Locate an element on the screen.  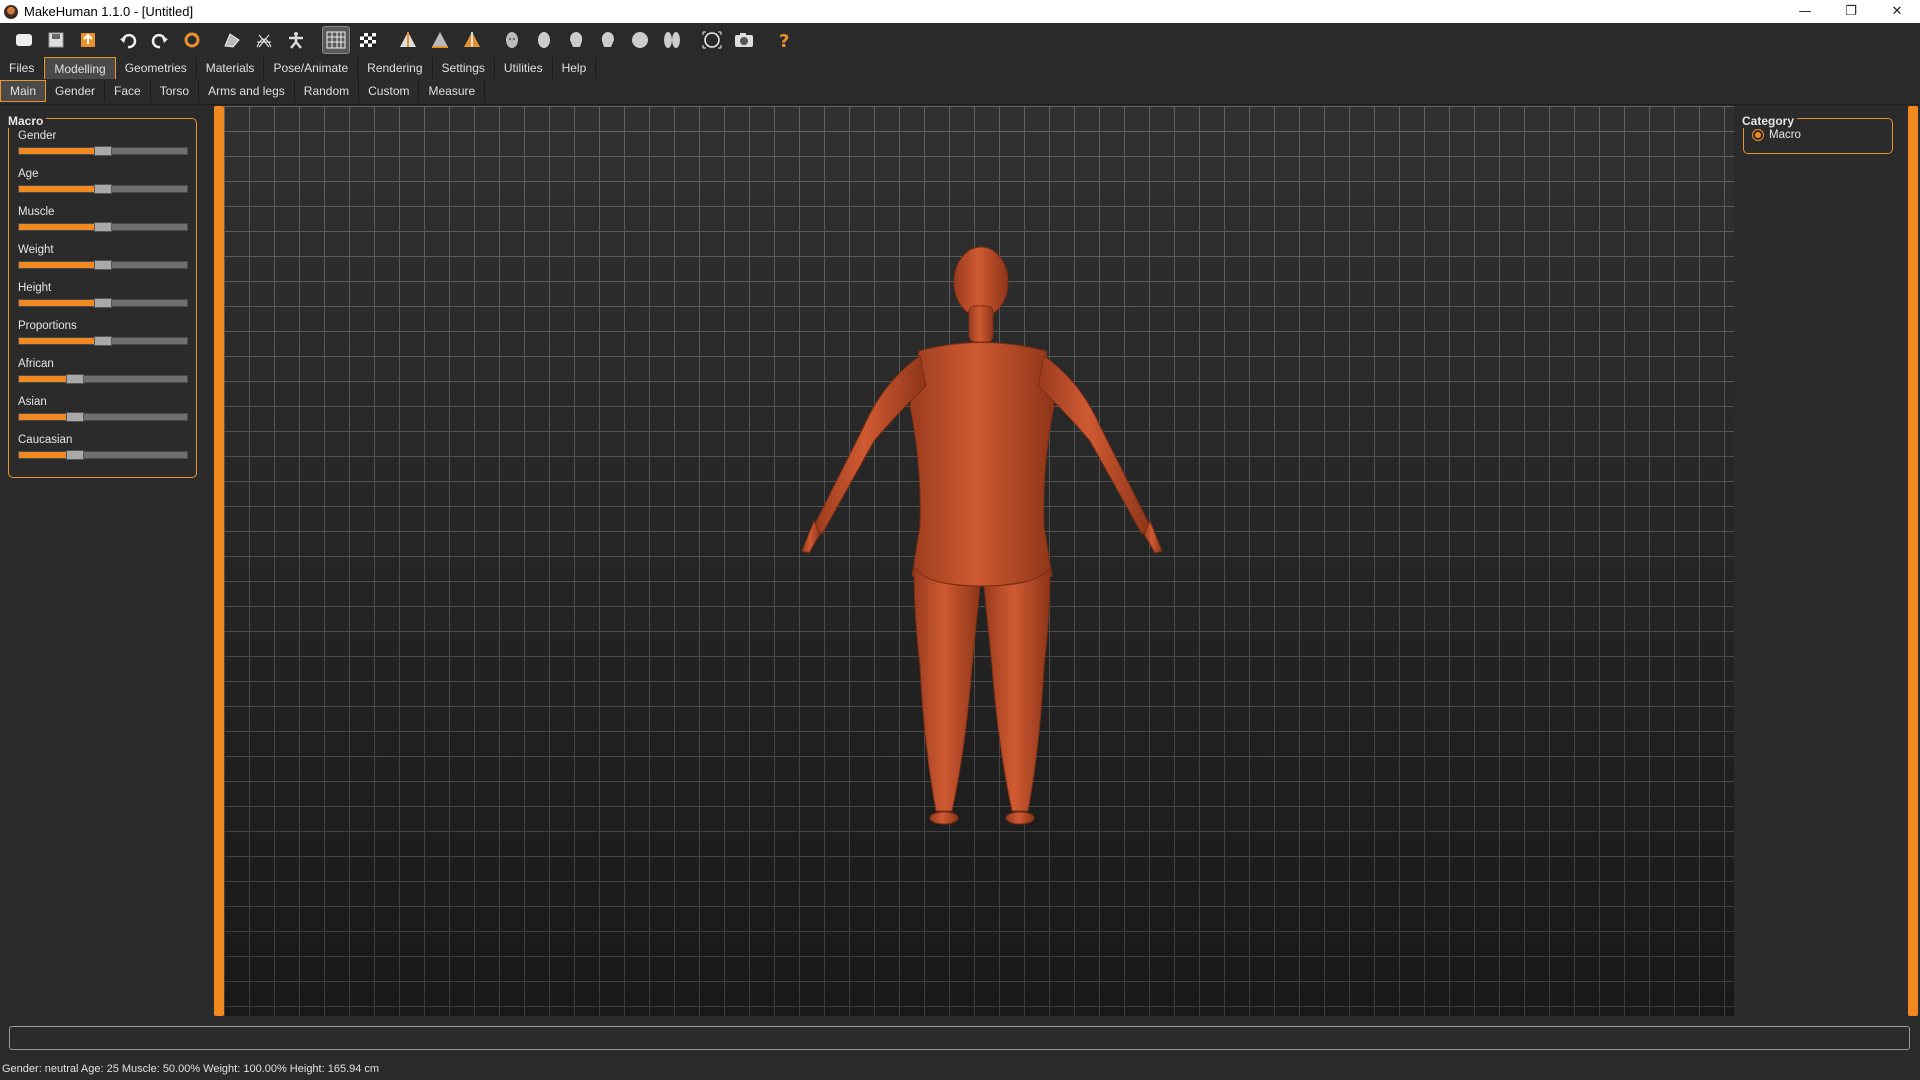
subtab-gender: Gender is located at coordinates (76, 91).